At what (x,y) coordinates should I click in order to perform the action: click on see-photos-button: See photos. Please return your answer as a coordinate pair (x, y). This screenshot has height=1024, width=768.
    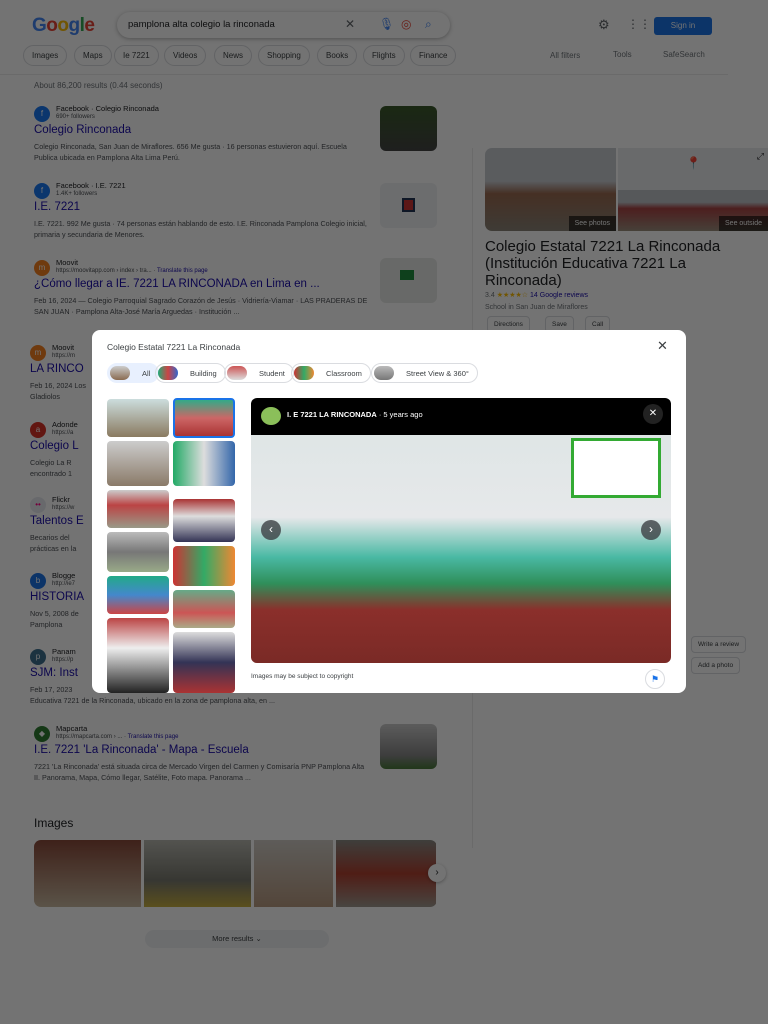
    Looking at the image, I should click on (592, 223).